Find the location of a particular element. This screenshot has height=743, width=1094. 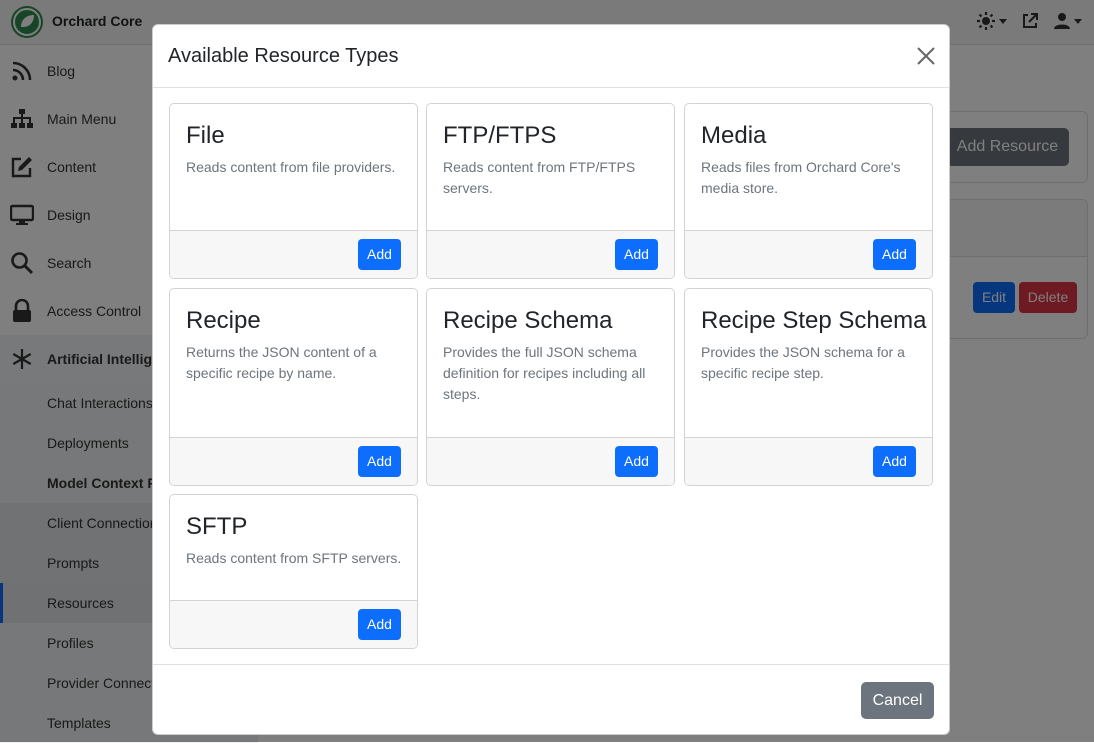

card-title: Recipe Schema is located at coordinates (528, 320).